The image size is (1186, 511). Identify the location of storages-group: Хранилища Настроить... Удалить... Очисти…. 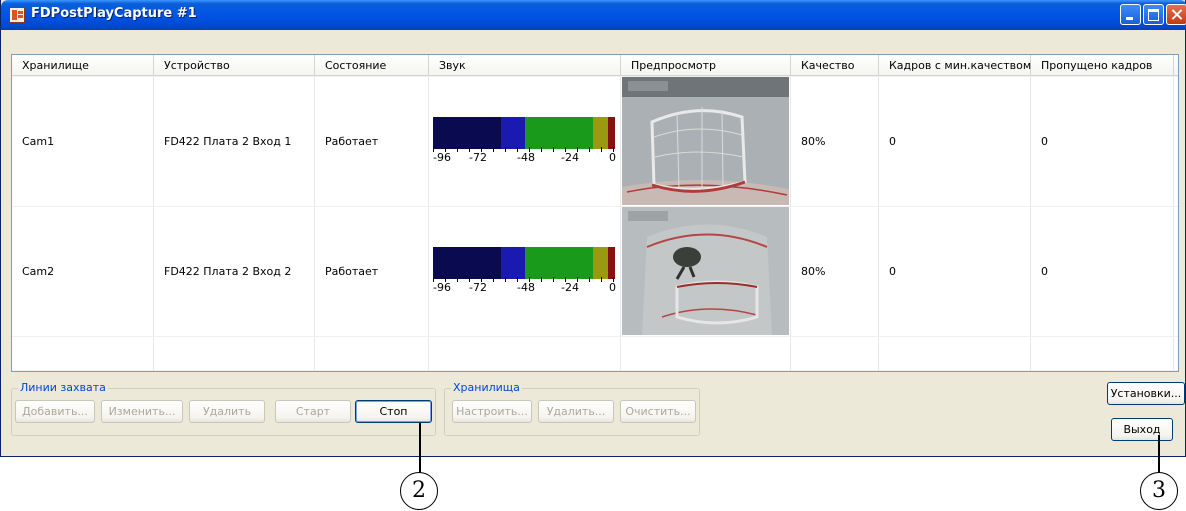
(572, 408).